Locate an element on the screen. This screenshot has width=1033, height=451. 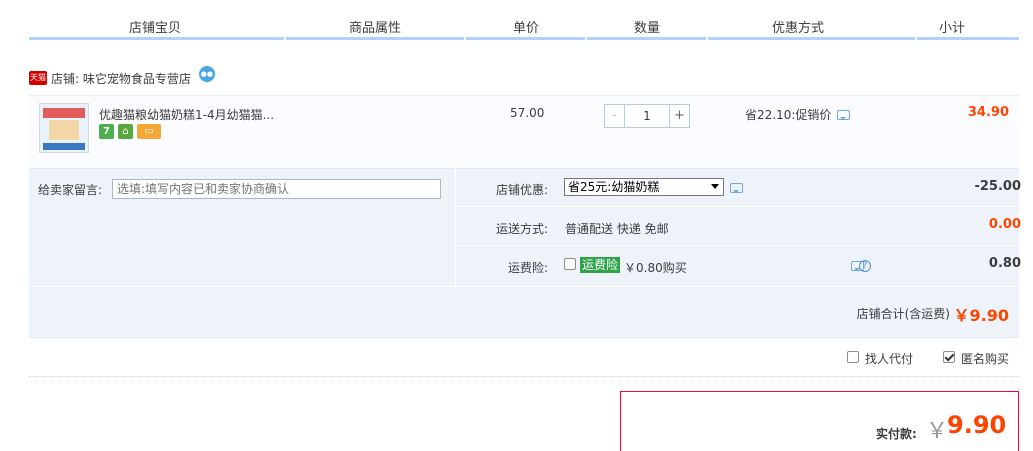
item-subtotal: 34.90 is located at coordinates (988, 112).